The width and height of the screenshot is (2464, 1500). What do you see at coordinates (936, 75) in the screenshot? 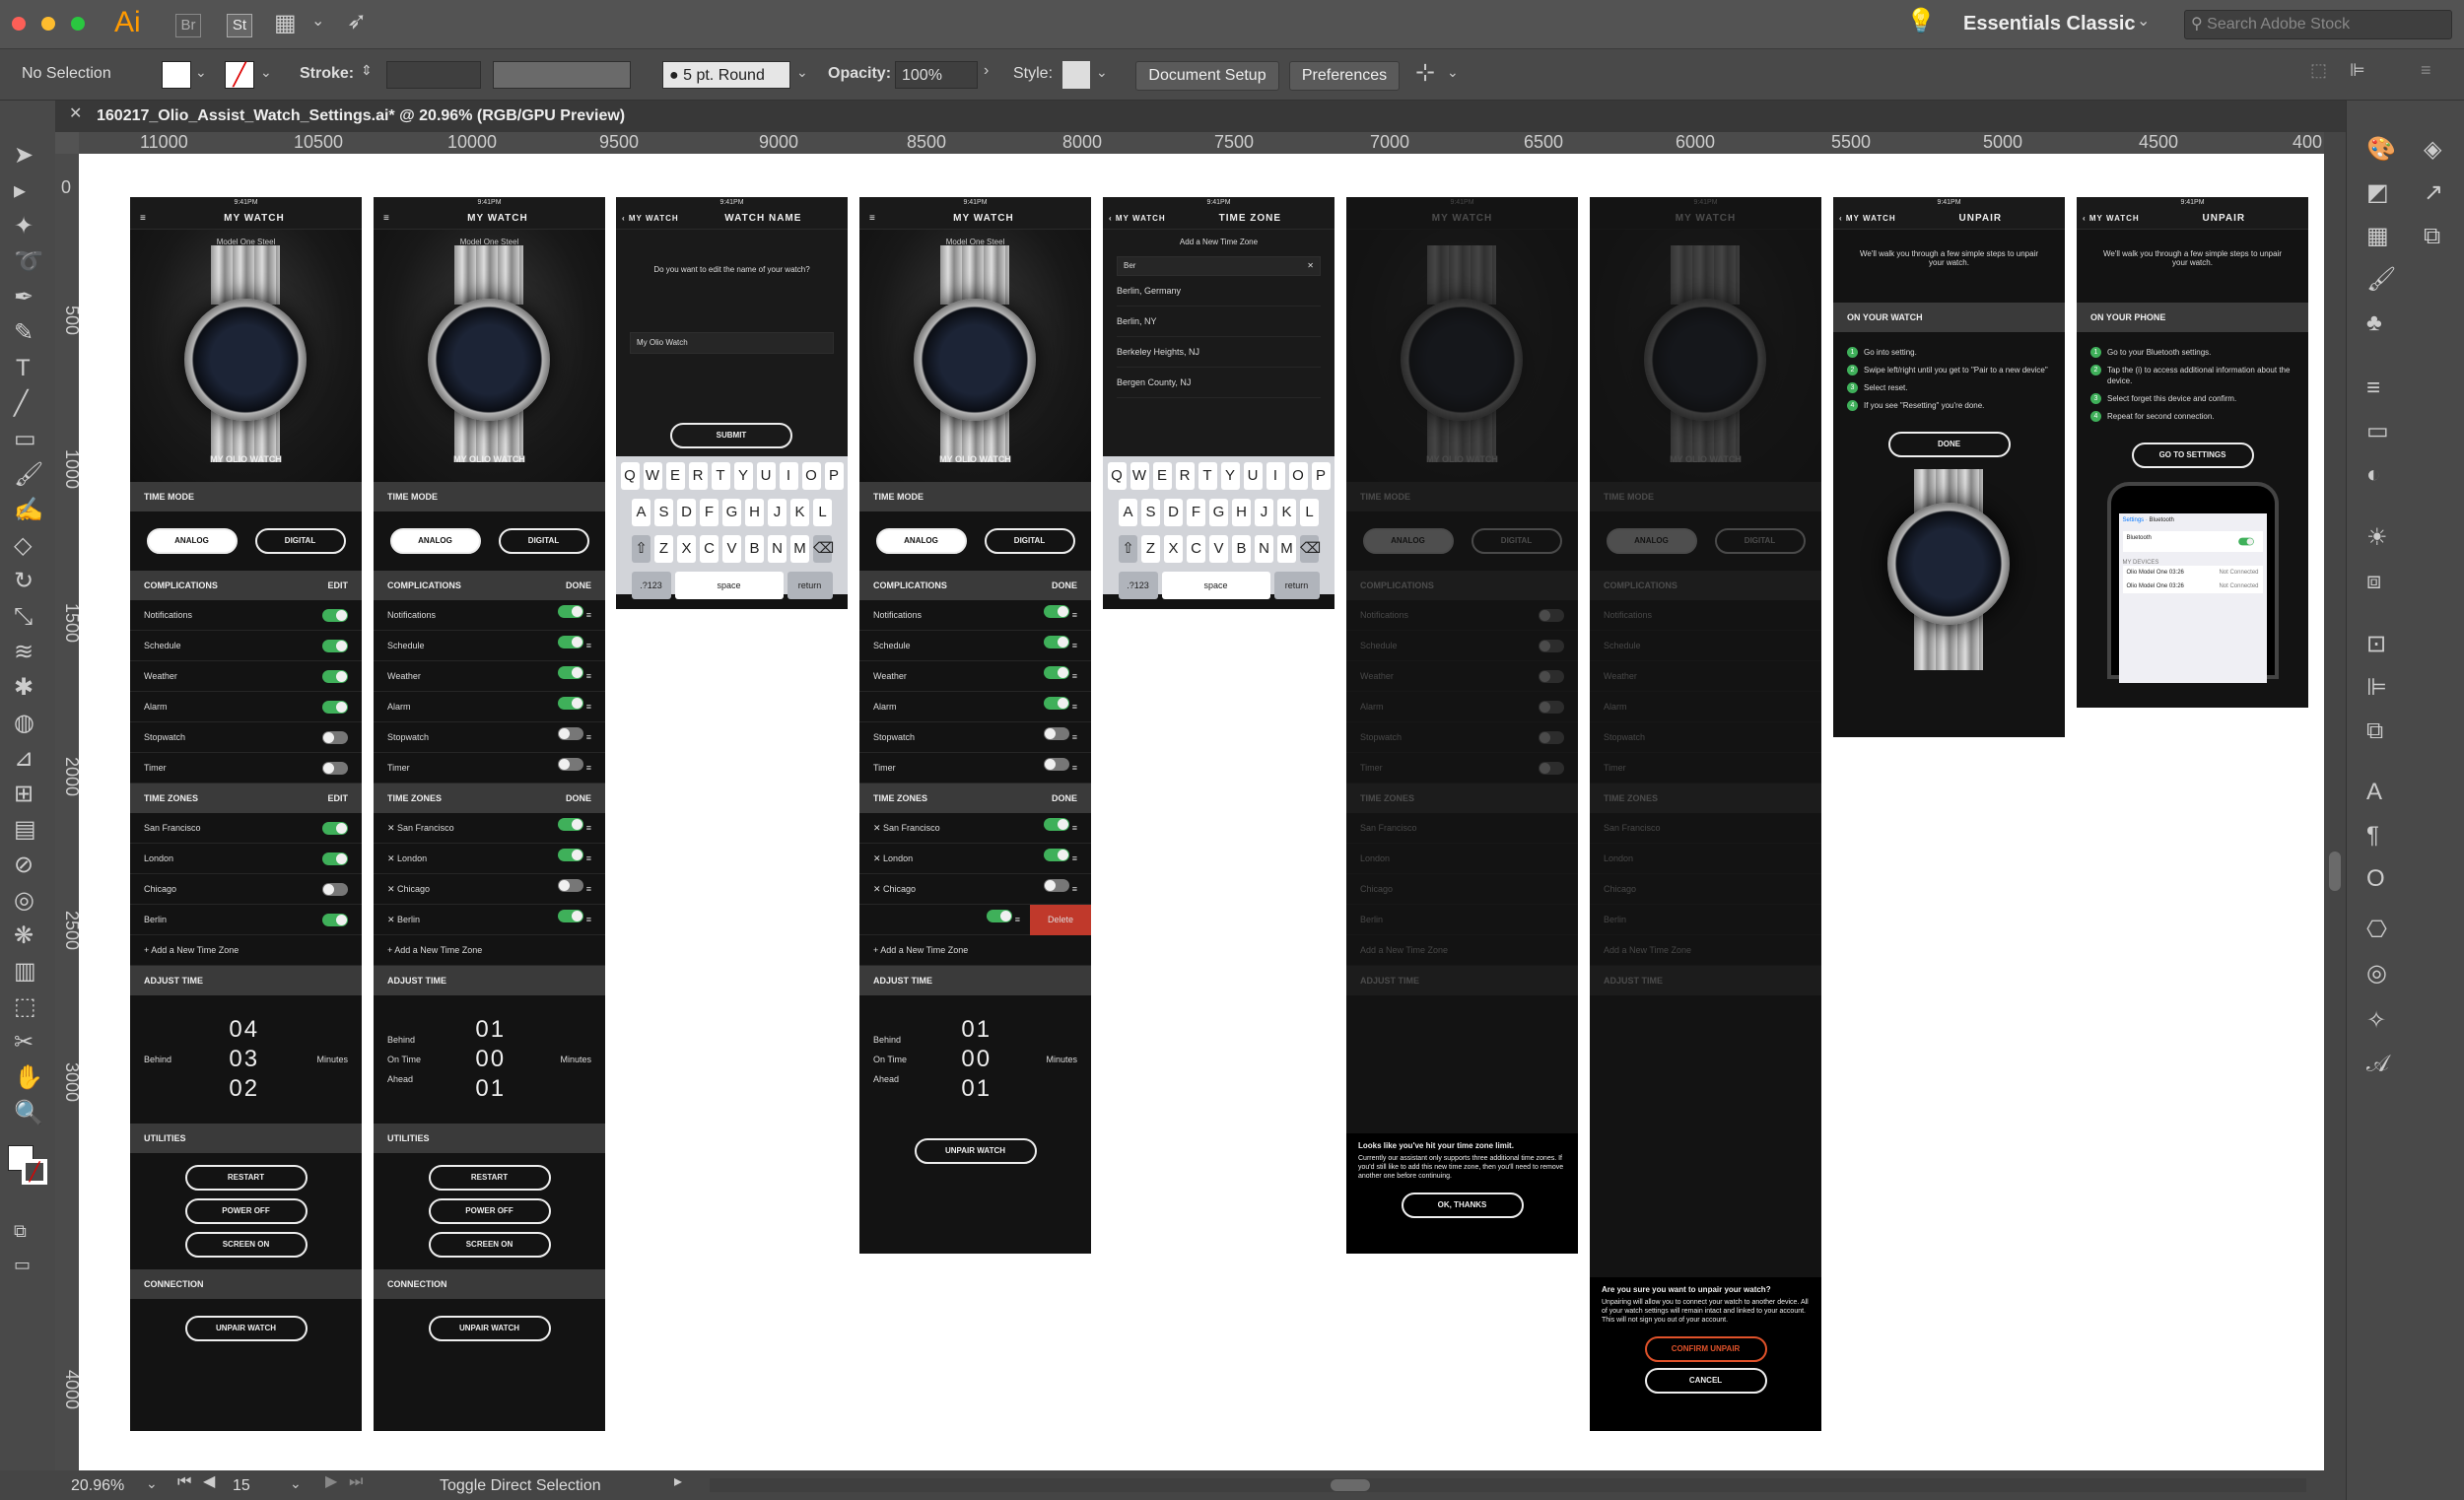
I see `opacity-field: 100%` at bounding box center [936, 75].